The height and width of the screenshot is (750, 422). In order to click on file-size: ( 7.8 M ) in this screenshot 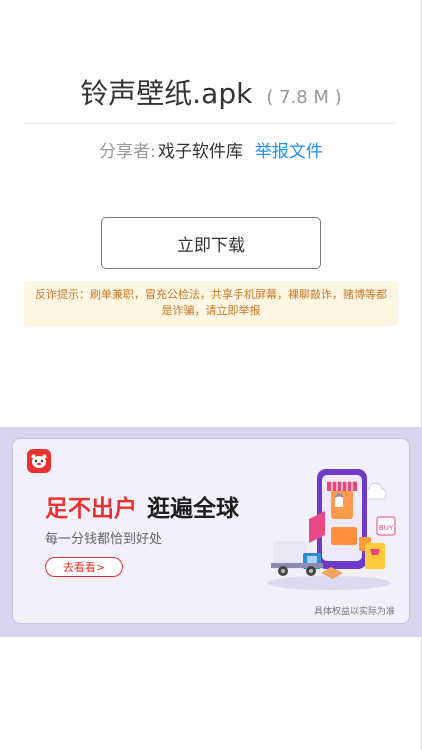, I will do `click(304, 97)`.